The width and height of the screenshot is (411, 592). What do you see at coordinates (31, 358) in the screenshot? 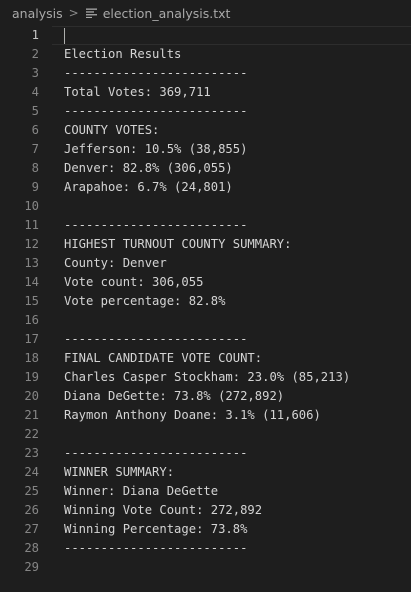
I see `line-number: 18` at bounding box center [31, 358].